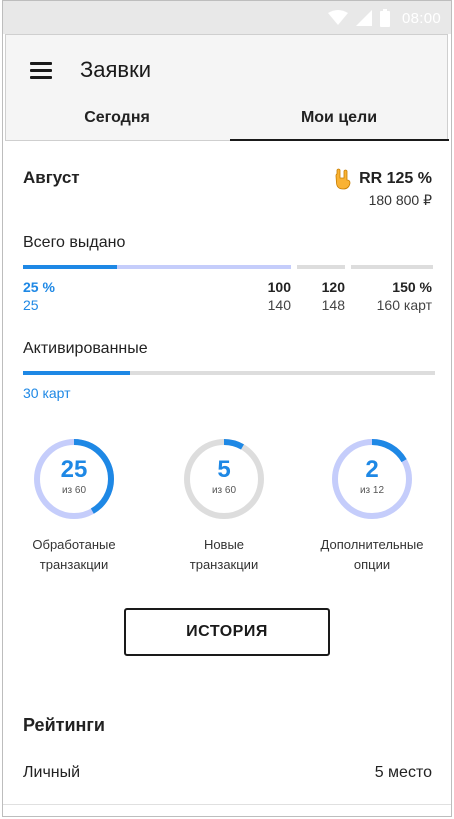 This screenshot has height=819, width=454. Describe the element at coordinates (372, 469) in the screenshot. I see `metric-number: 2` at that location.